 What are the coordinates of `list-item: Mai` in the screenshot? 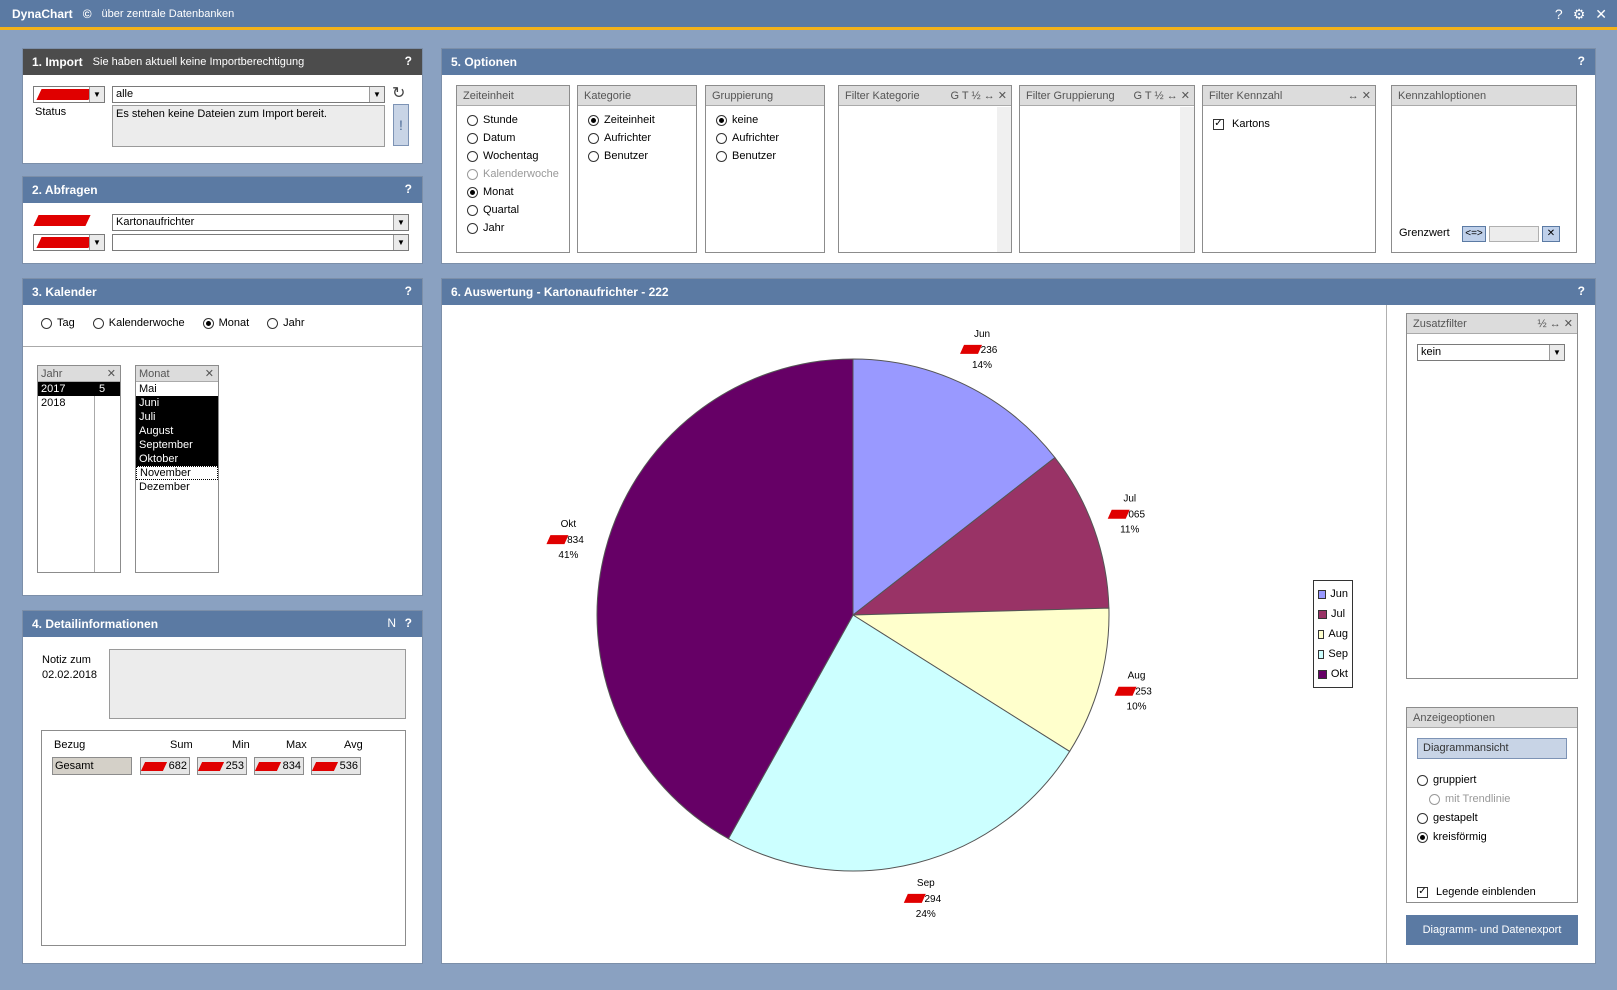 It's located at (177, 389).